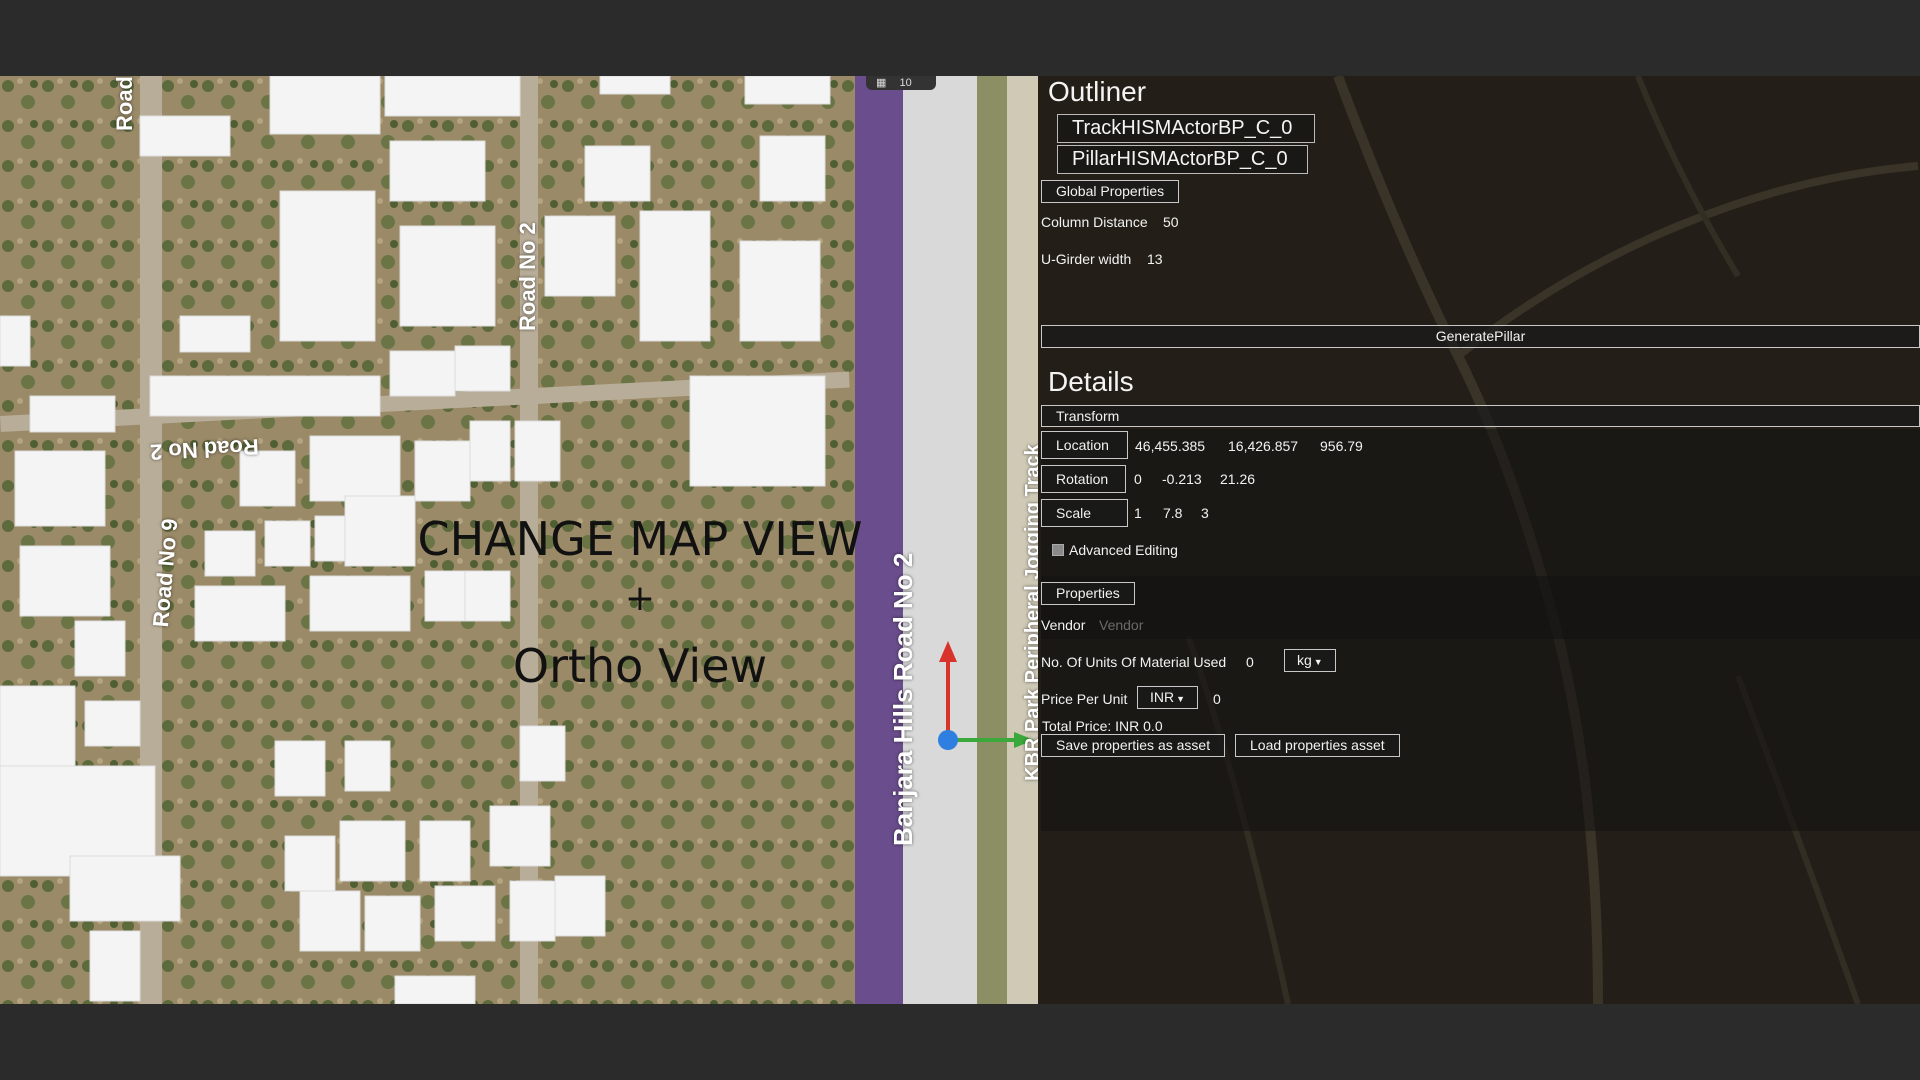 The width and height of the screenshot is (1920, 1080). I want to click on column-distance-input: 50, so click(1171, 222).